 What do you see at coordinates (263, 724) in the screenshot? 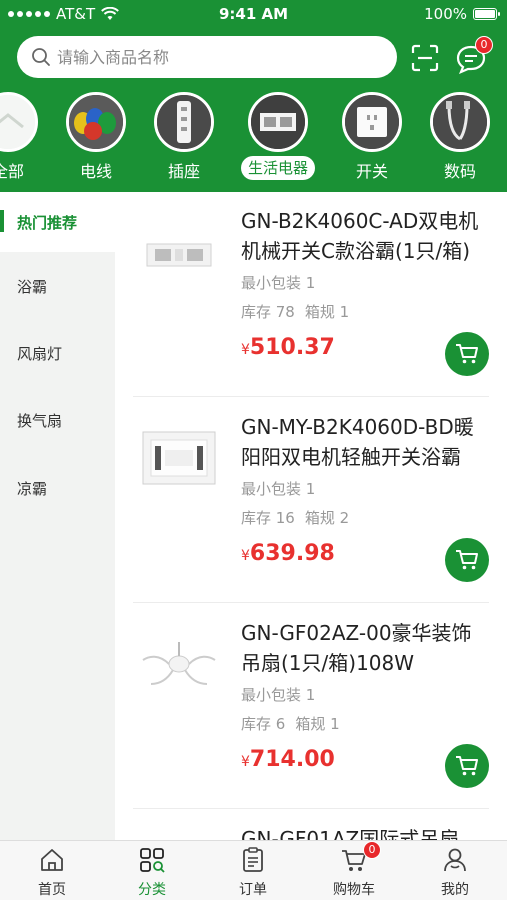
I see `stock-label: 库存 6` at bounding box center [263, 724].